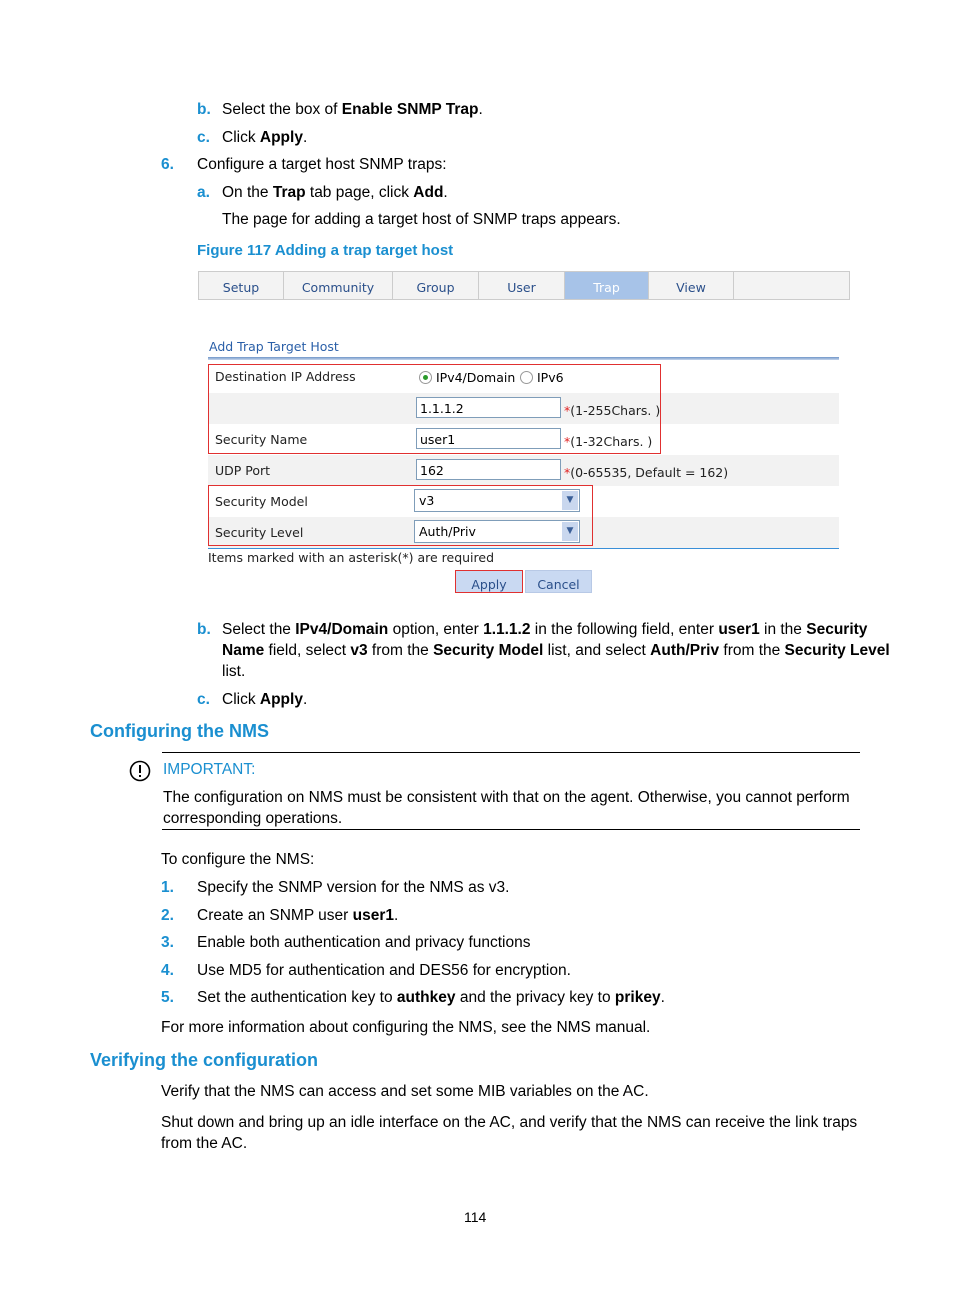 The image size is (954, 1296). I want to click on bold-term: Security Level, so click(837, 650).